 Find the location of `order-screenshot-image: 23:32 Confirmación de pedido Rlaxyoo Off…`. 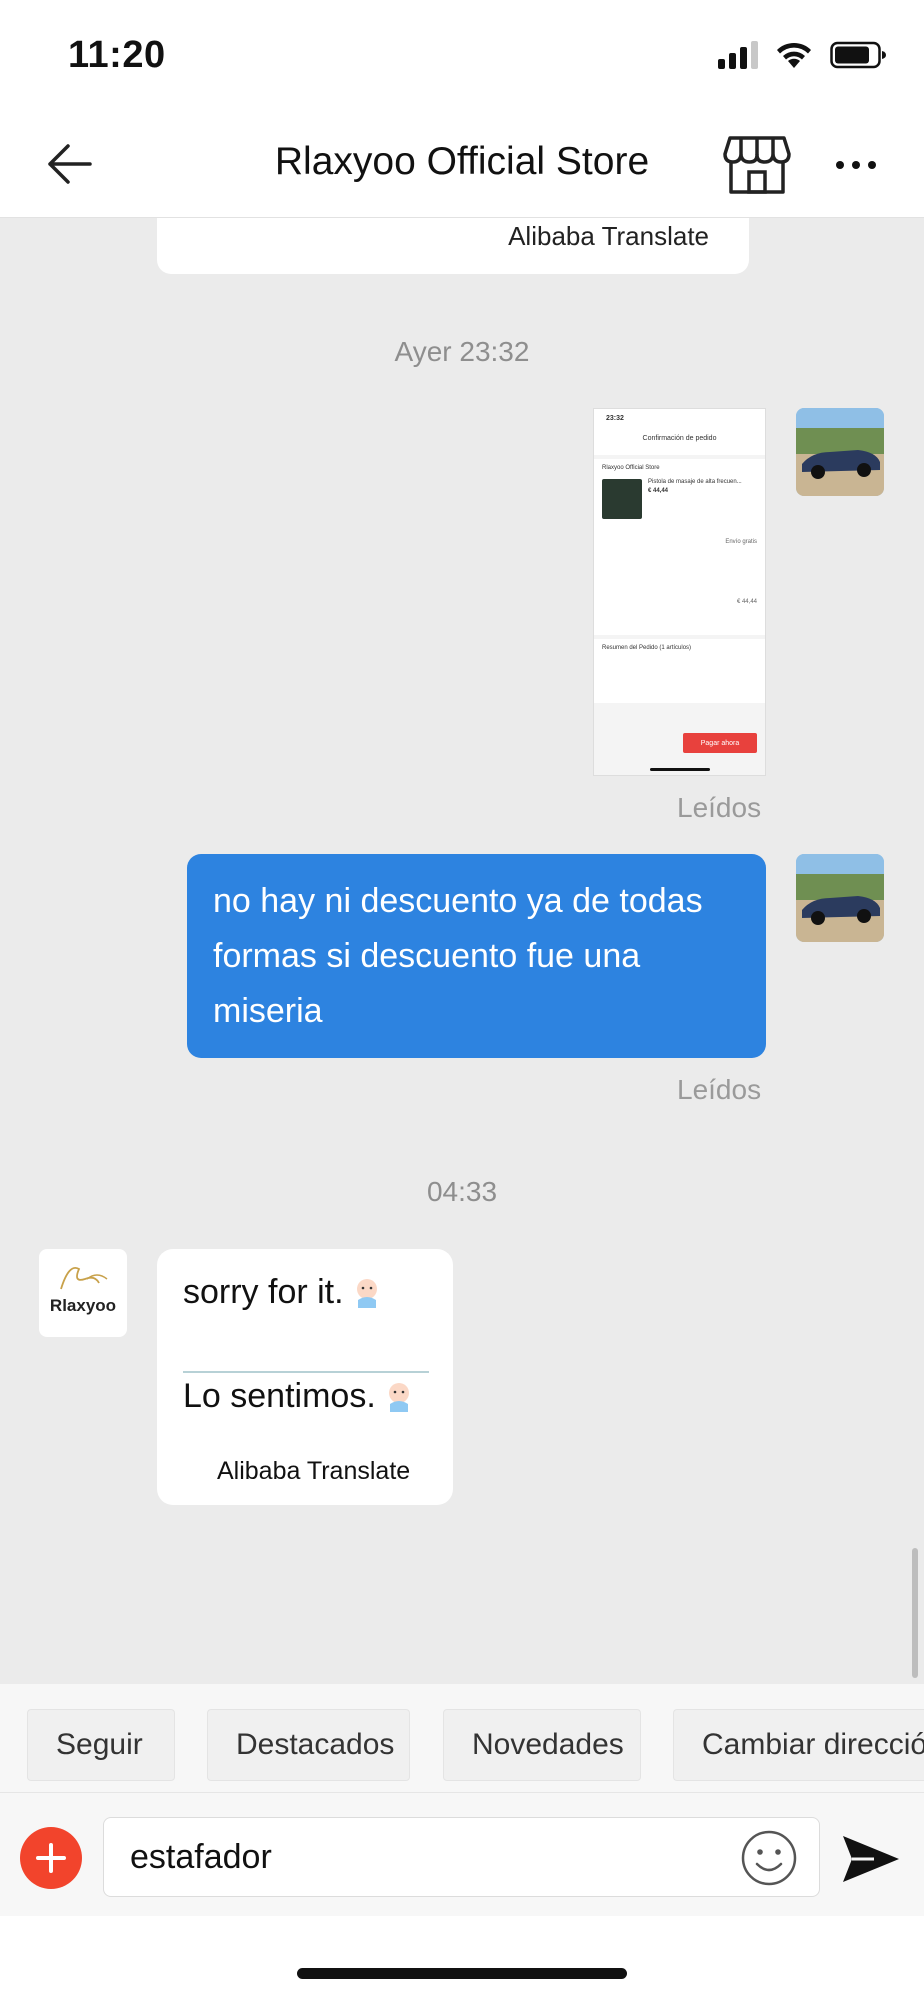

order-screenshot-image: 23:32 Confirmación de pedido Rlaxyoo Off… is located at coordinates (679, 592).